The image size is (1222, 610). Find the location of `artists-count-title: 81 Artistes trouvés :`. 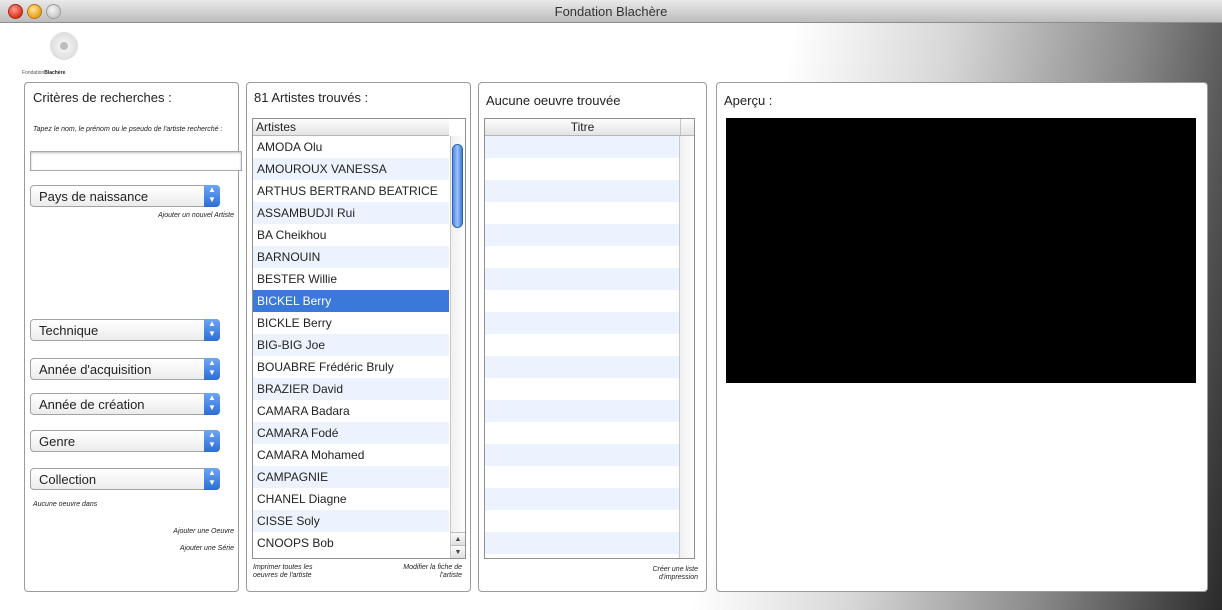

artists-count-title: 81 Artistes trouvés : is located at coordinates (311, 97).